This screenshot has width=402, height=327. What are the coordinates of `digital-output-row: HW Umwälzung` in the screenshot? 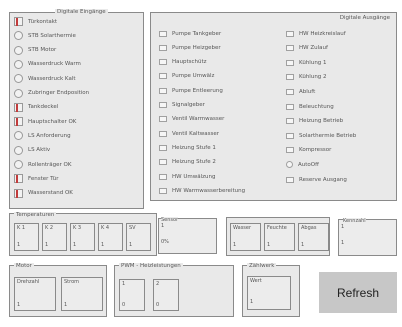 It's located at (187, 176).